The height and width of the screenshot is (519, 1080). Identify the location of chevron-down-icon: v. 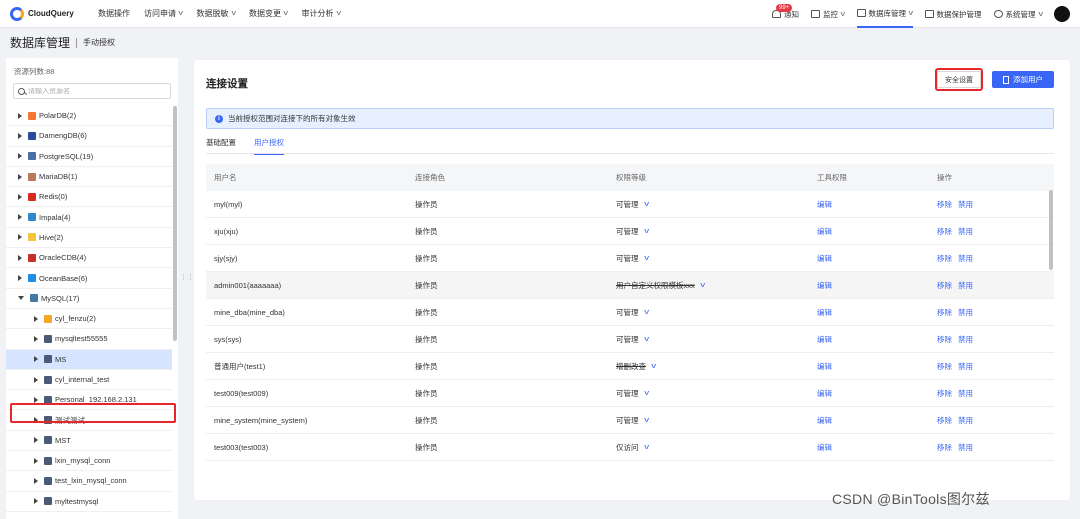
(338, 13).